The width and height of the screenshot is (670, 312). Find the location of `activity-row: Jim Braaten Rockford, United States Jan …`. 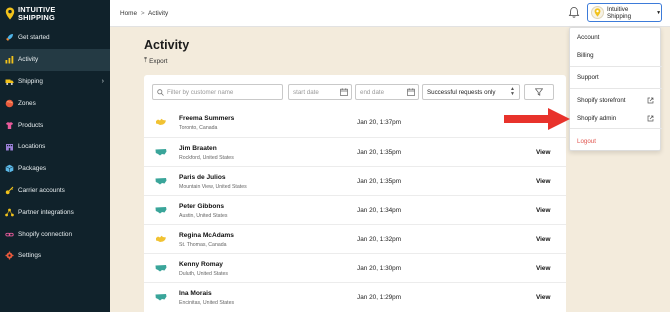

activity-row: Jim Braaten Rockford, United States Jan … is located at coordinates (355, 151).